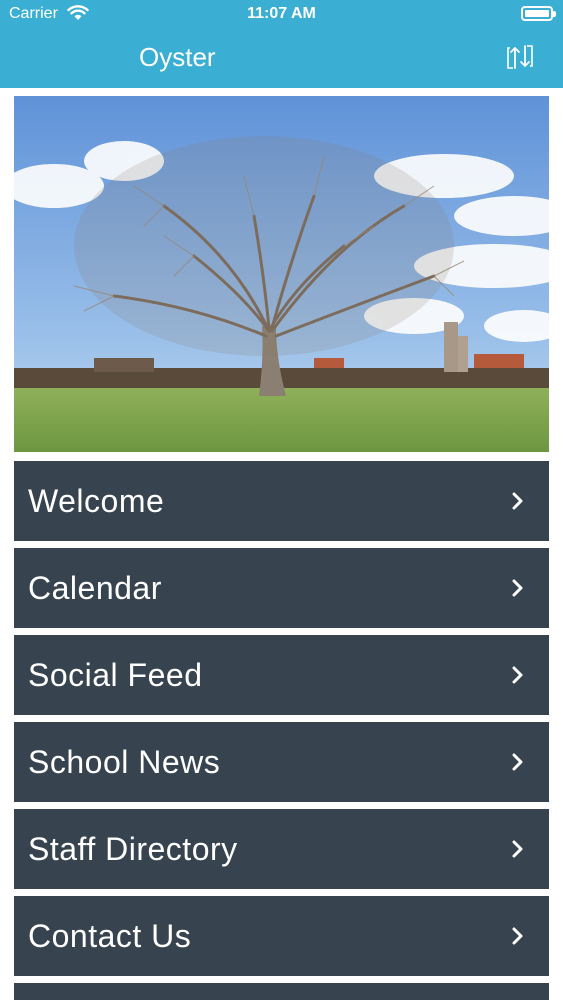 Image resolution: width=563 pixels, height=1000 pixels. Describe the element at coordinates (538, 13) in the screenshot. I see `battery-icon` at that location.